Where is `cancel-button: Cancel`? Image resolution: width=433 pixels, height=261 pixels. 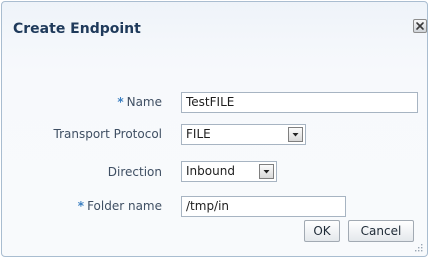 cancel-button: Cancel is located at coordinates (381, 231).